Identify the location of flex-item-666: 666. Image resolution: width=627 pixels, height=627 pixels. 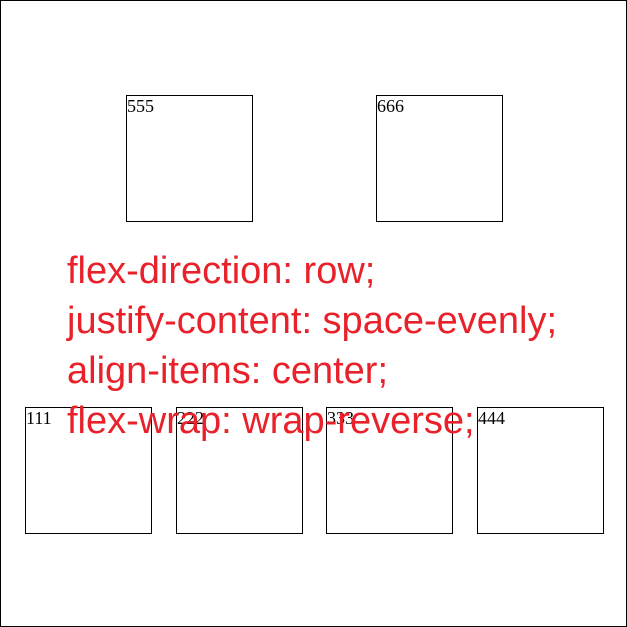
(439, 158).